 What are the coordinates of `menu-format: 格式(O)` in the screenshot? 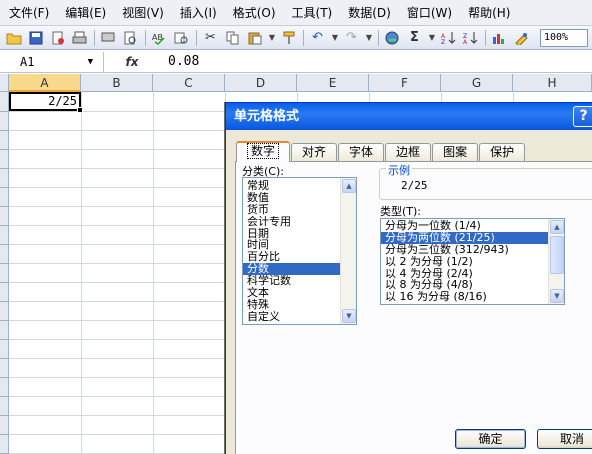 It's located at (253, 13).